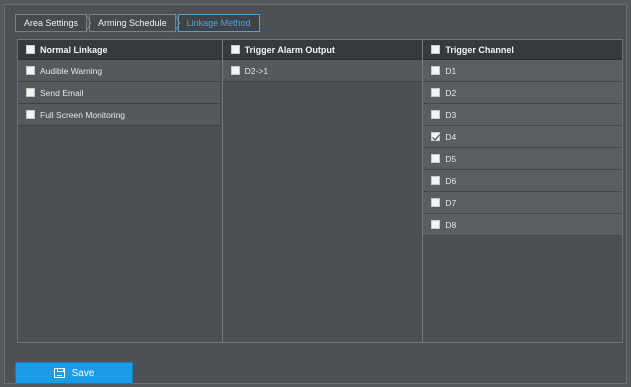 The image size is (631, 387). Describe the element at coordinates (451, 114) in the screenshot. I see `item-label: D3` at that location.